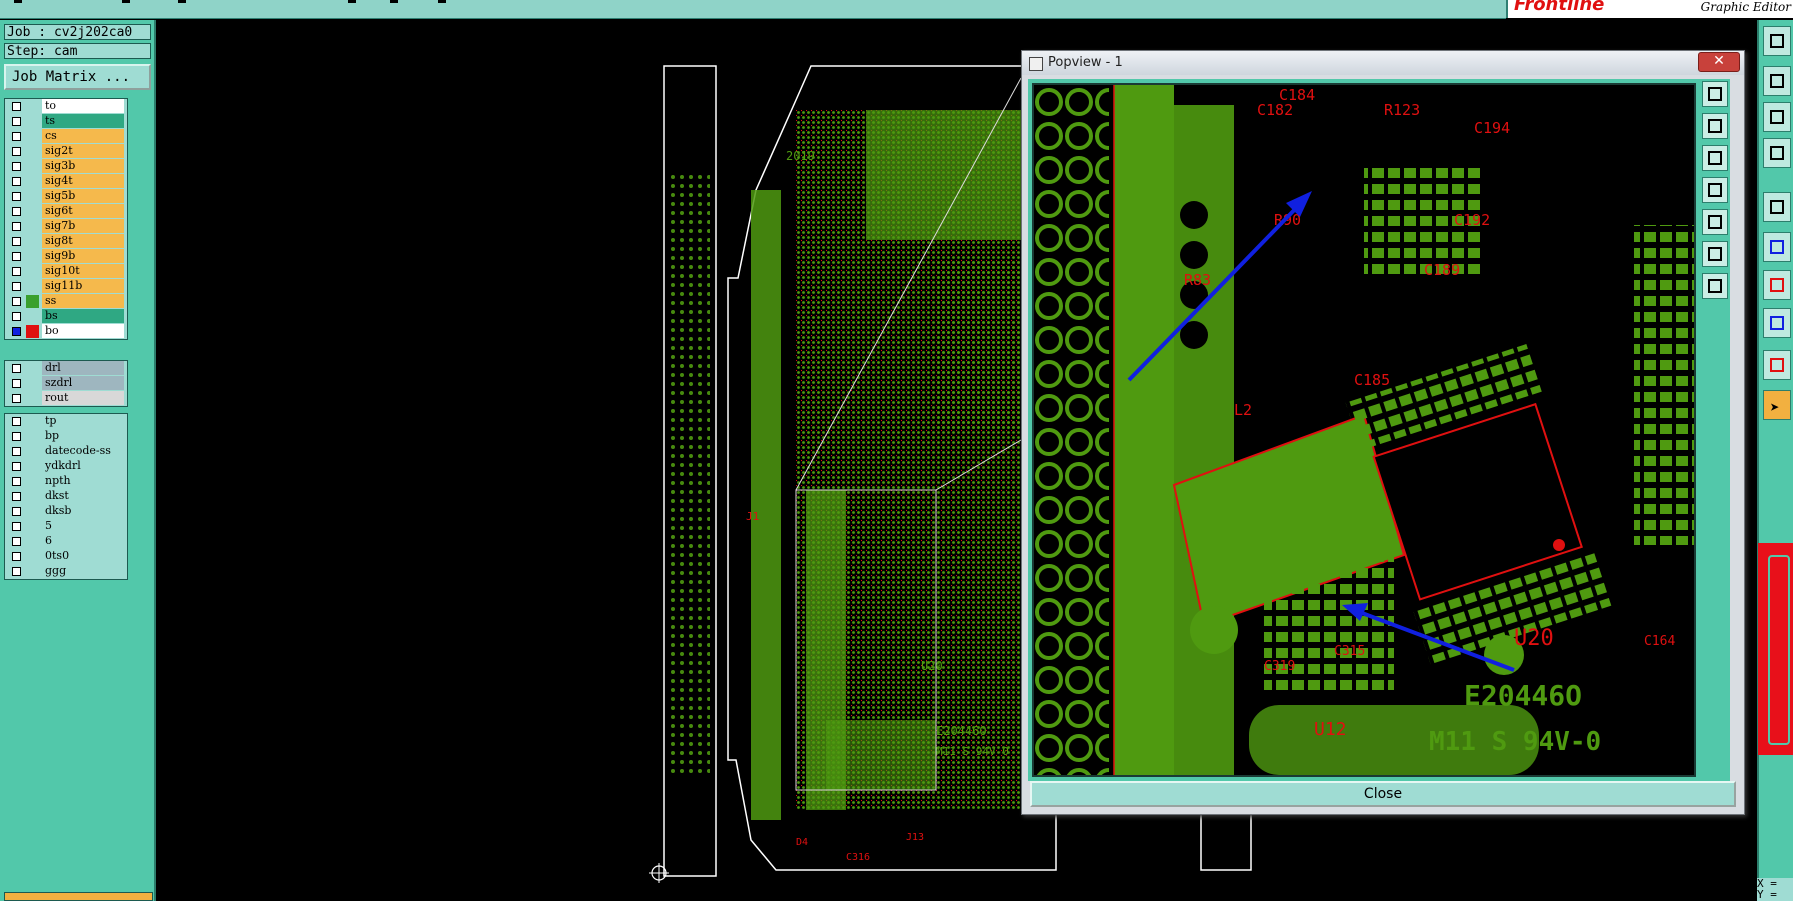 Image resolution: width=1793 pixels, height=901 pixels. I want to click on layer-row-cs: cs, so click(66, 136).